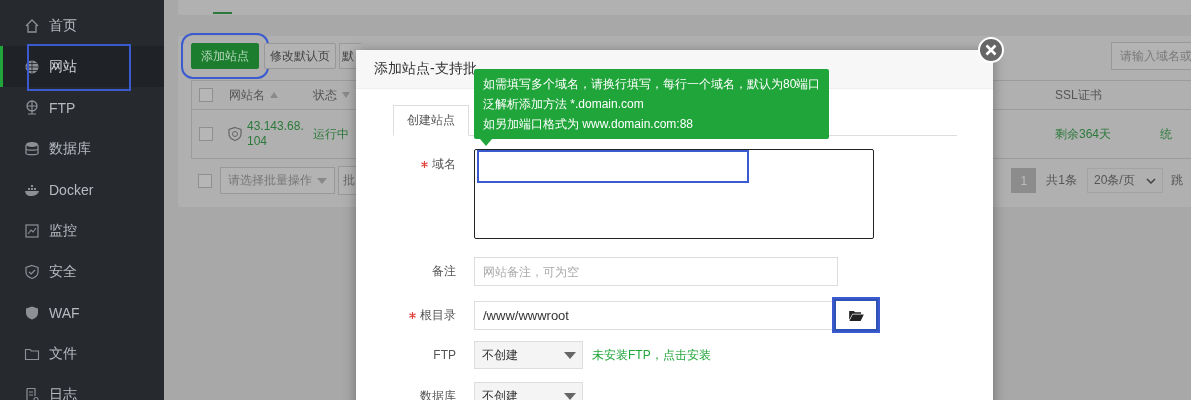 The height and width of the screenshot is (400, 1191). I want to click on chart-icon, so click(32, 230).